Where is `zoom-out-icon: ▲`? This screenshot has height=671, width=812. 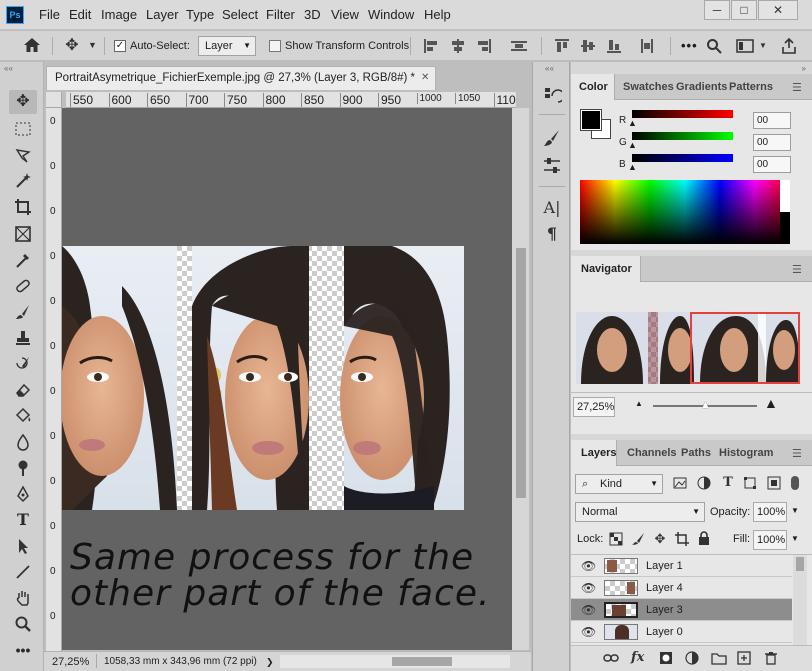
zoom-out-icon: ▲ is located at coordinates (639, 403).